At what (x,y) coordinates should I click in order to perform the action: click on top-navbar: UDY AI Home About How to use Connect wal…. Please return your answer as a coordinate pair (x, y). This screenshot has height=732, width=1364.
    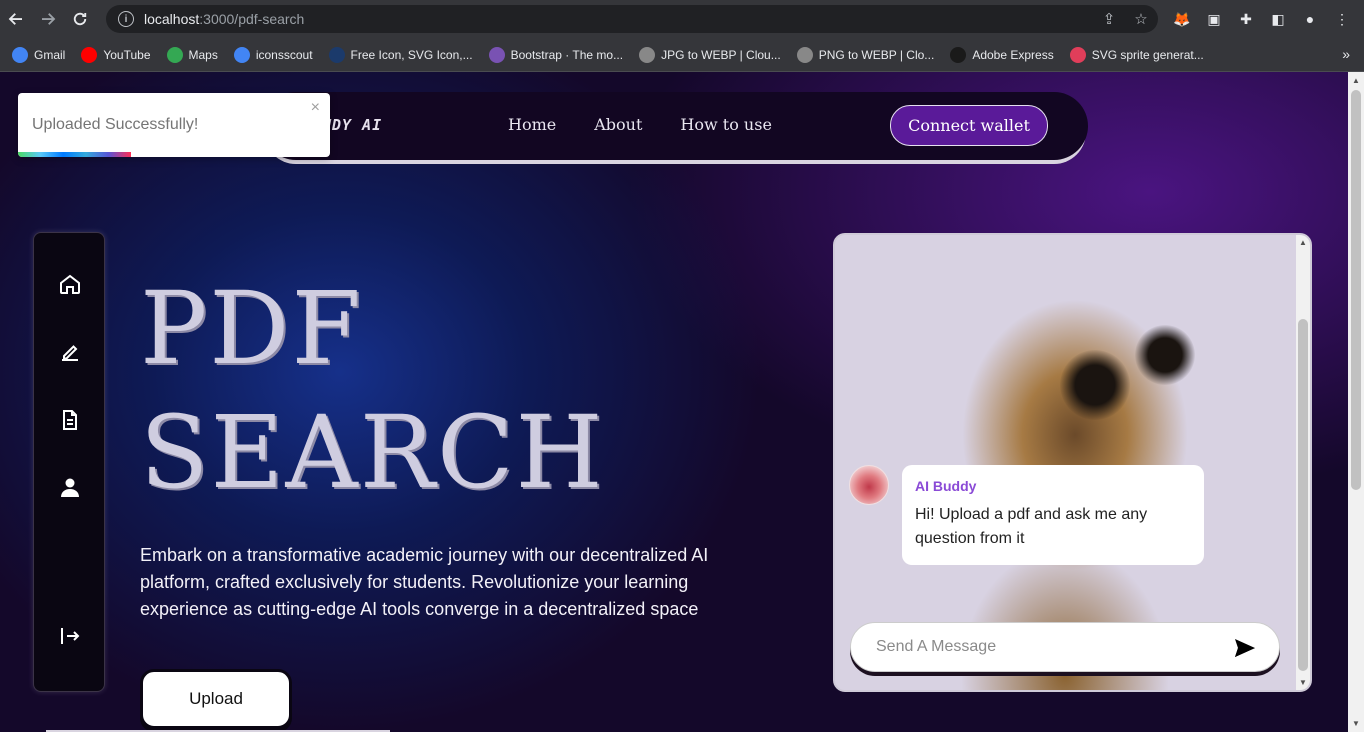
    Looking at the image, I should click on (675, 126).